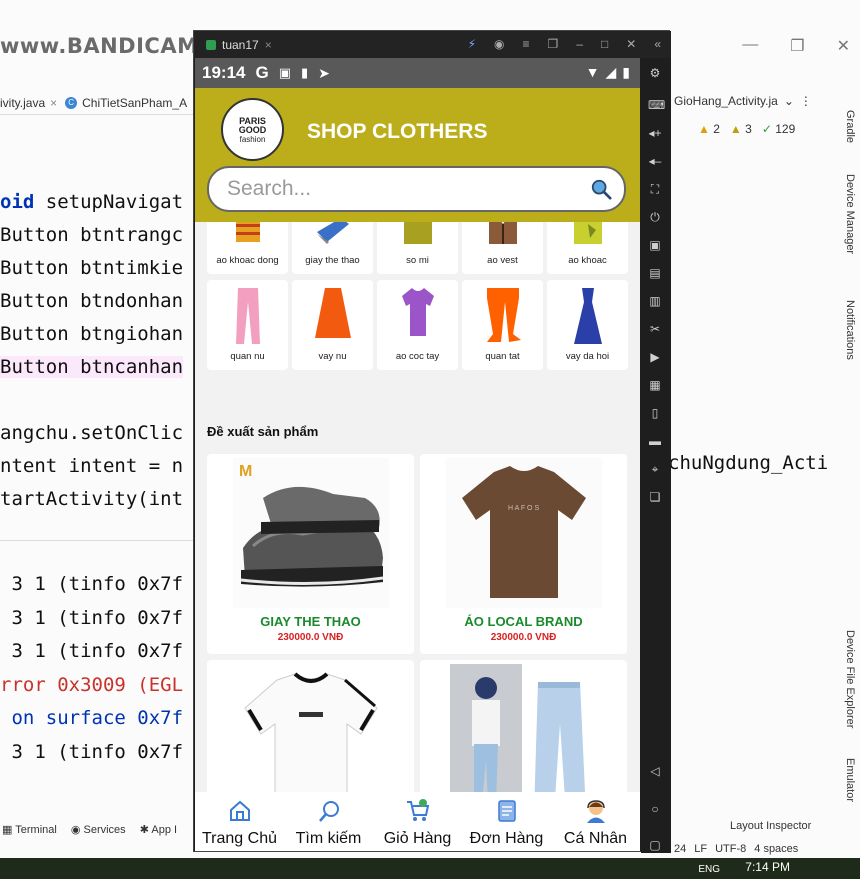  I want to click on shake-icon: ▯, so click(655, 413).